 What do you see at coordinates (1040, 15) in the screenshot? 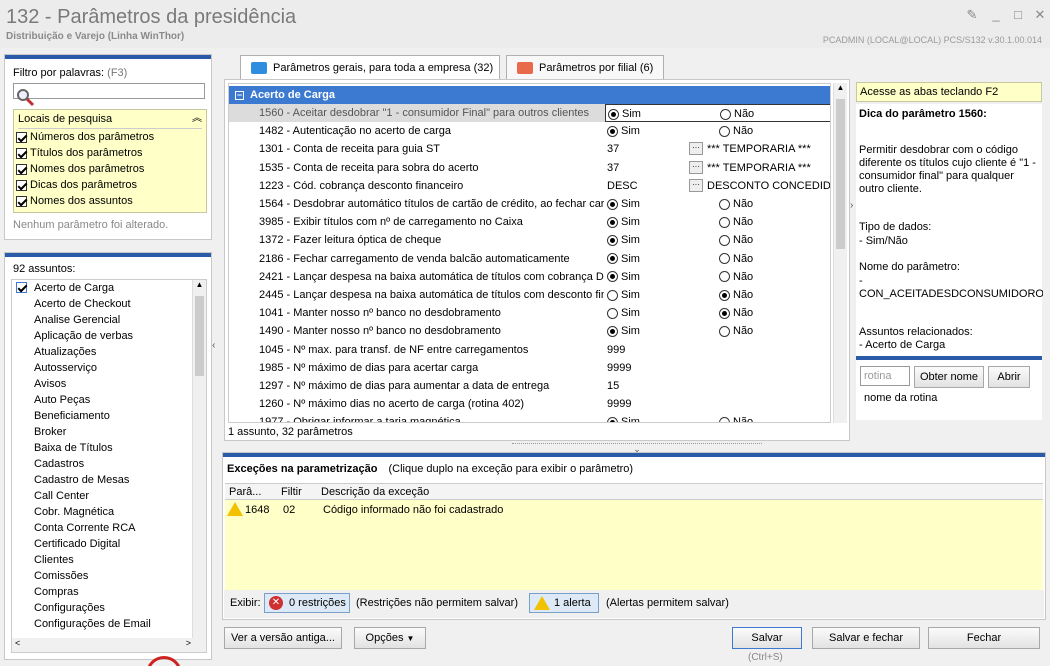
I see `close-window-button: ✕` at bounding box center [1040, 15].